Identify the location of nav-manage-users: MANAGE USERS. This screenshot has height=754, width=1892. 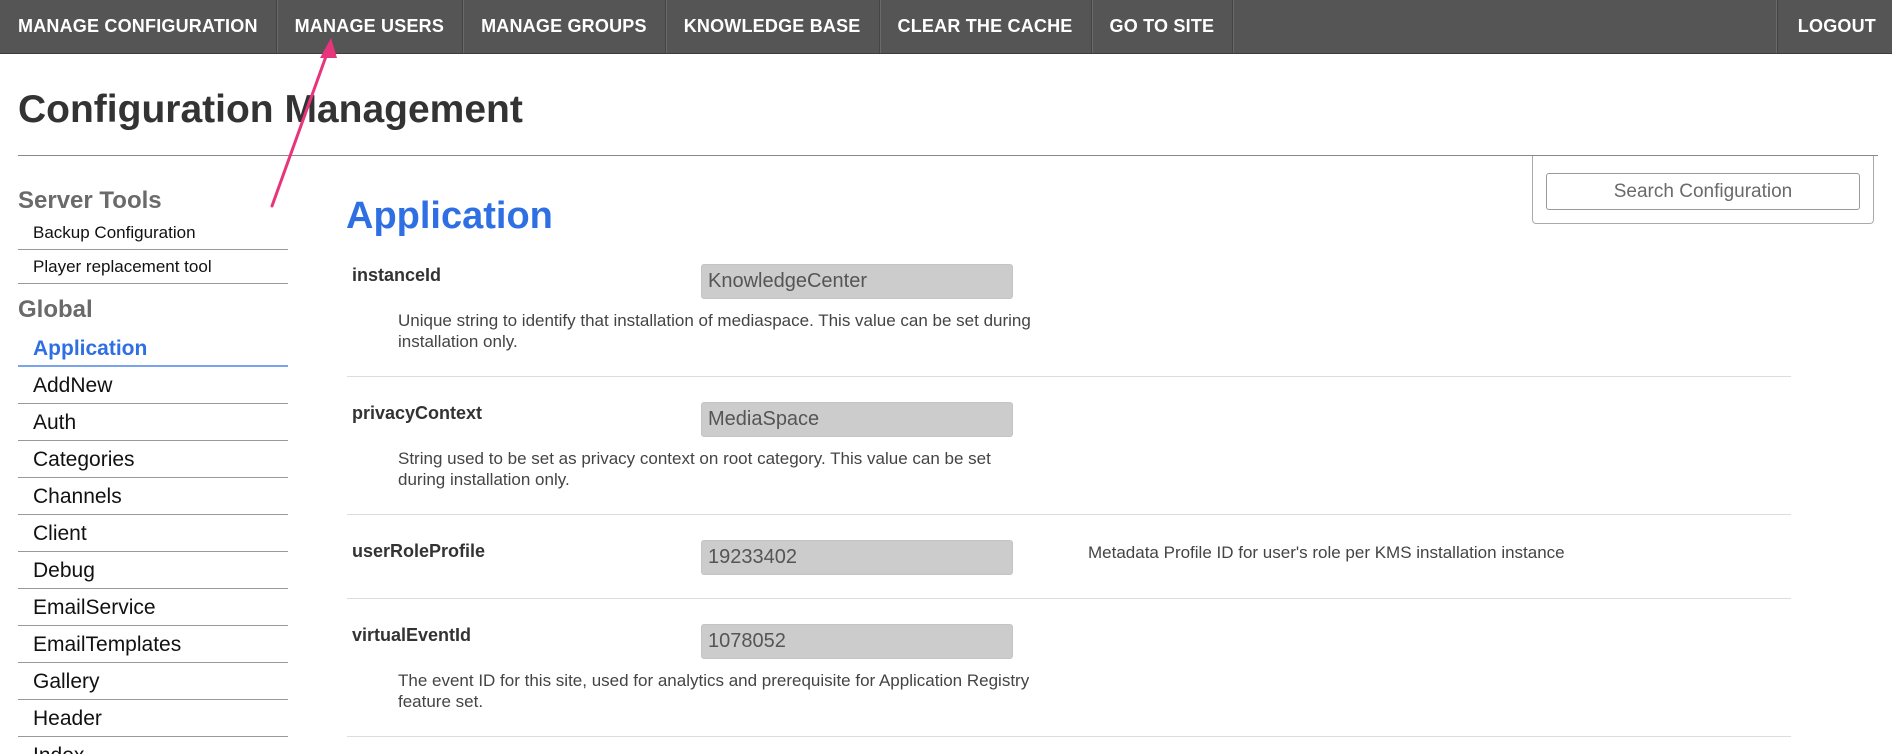
(370, 26).